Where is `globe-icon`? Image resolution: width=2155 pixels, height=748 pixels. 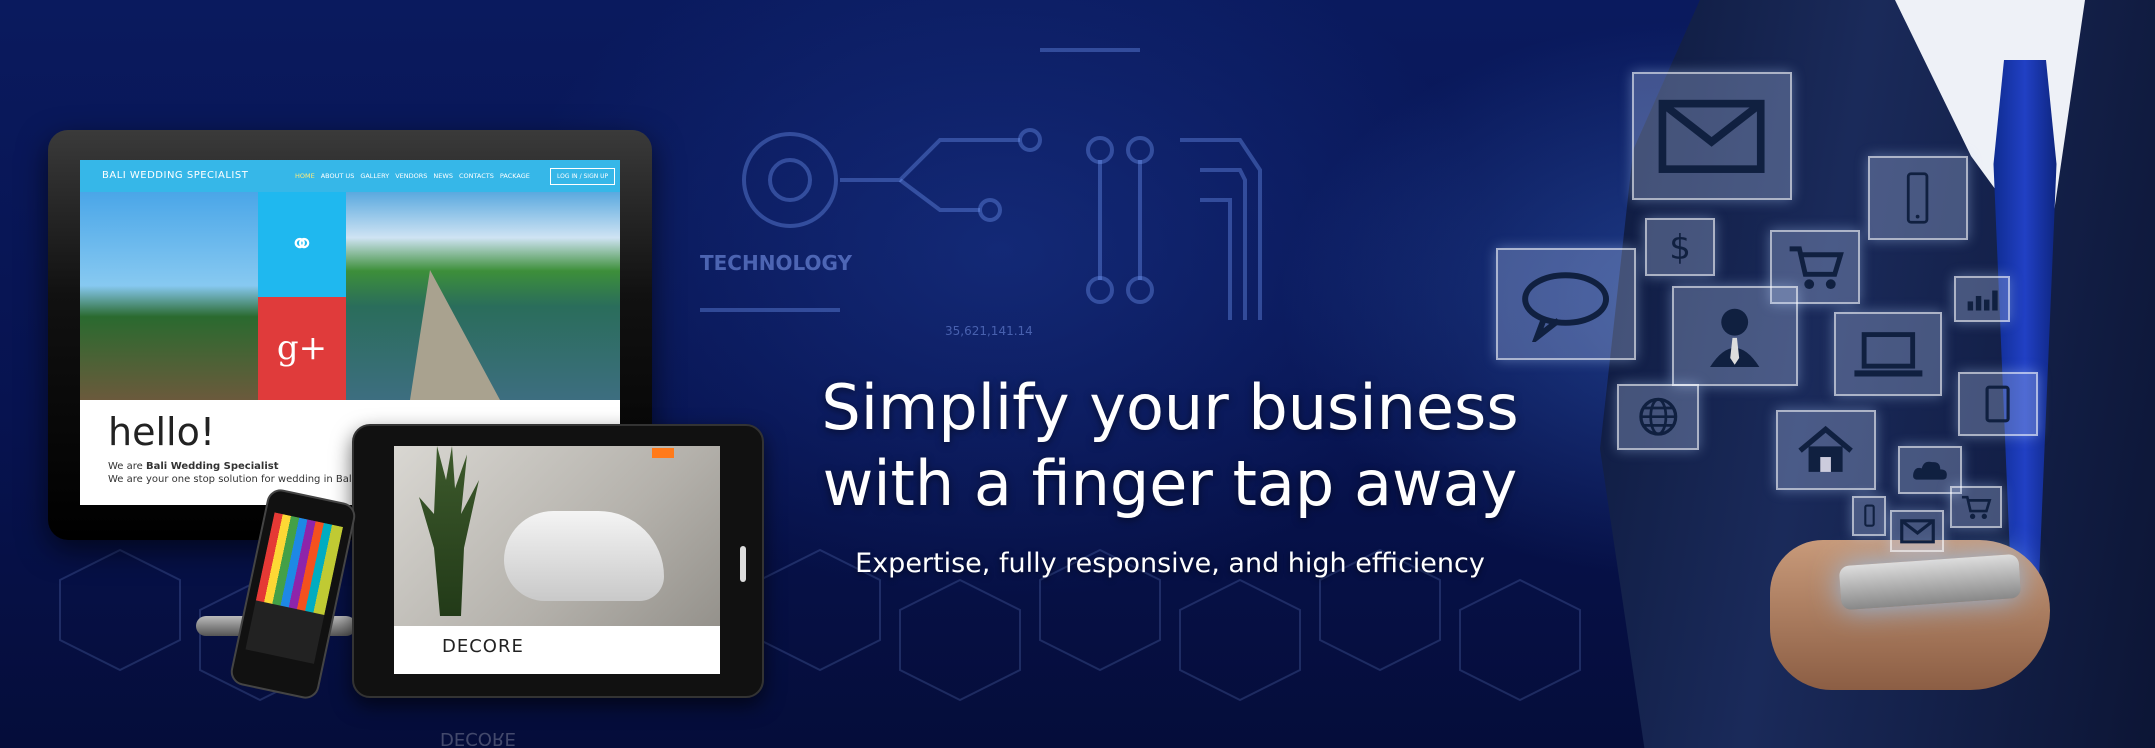 globe-icon is located at coordinates (1658, 417).